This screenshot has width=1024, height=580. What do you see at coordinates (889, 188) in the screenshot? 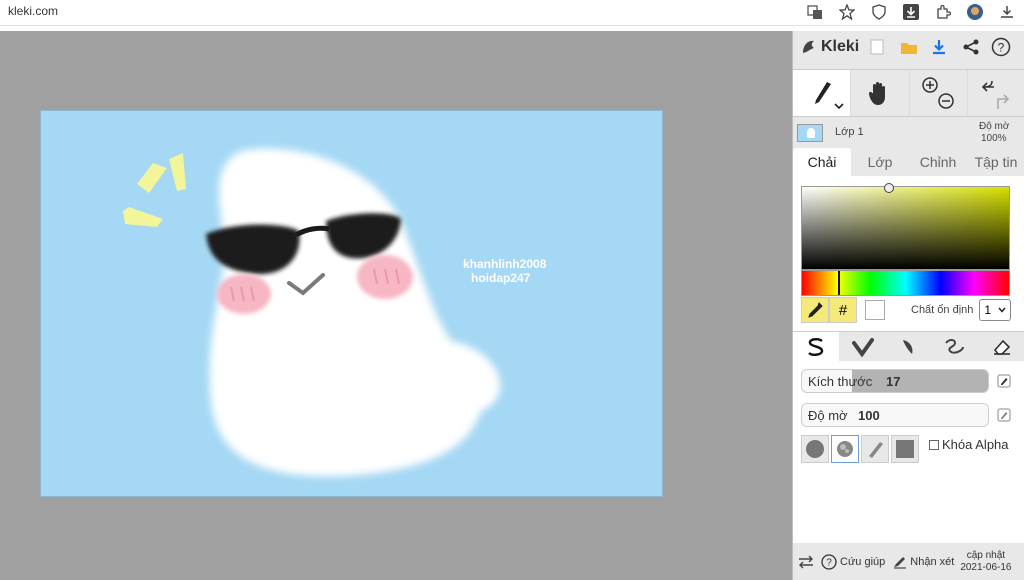
I see `color-picker-handle` at bounding box center [889, 188].